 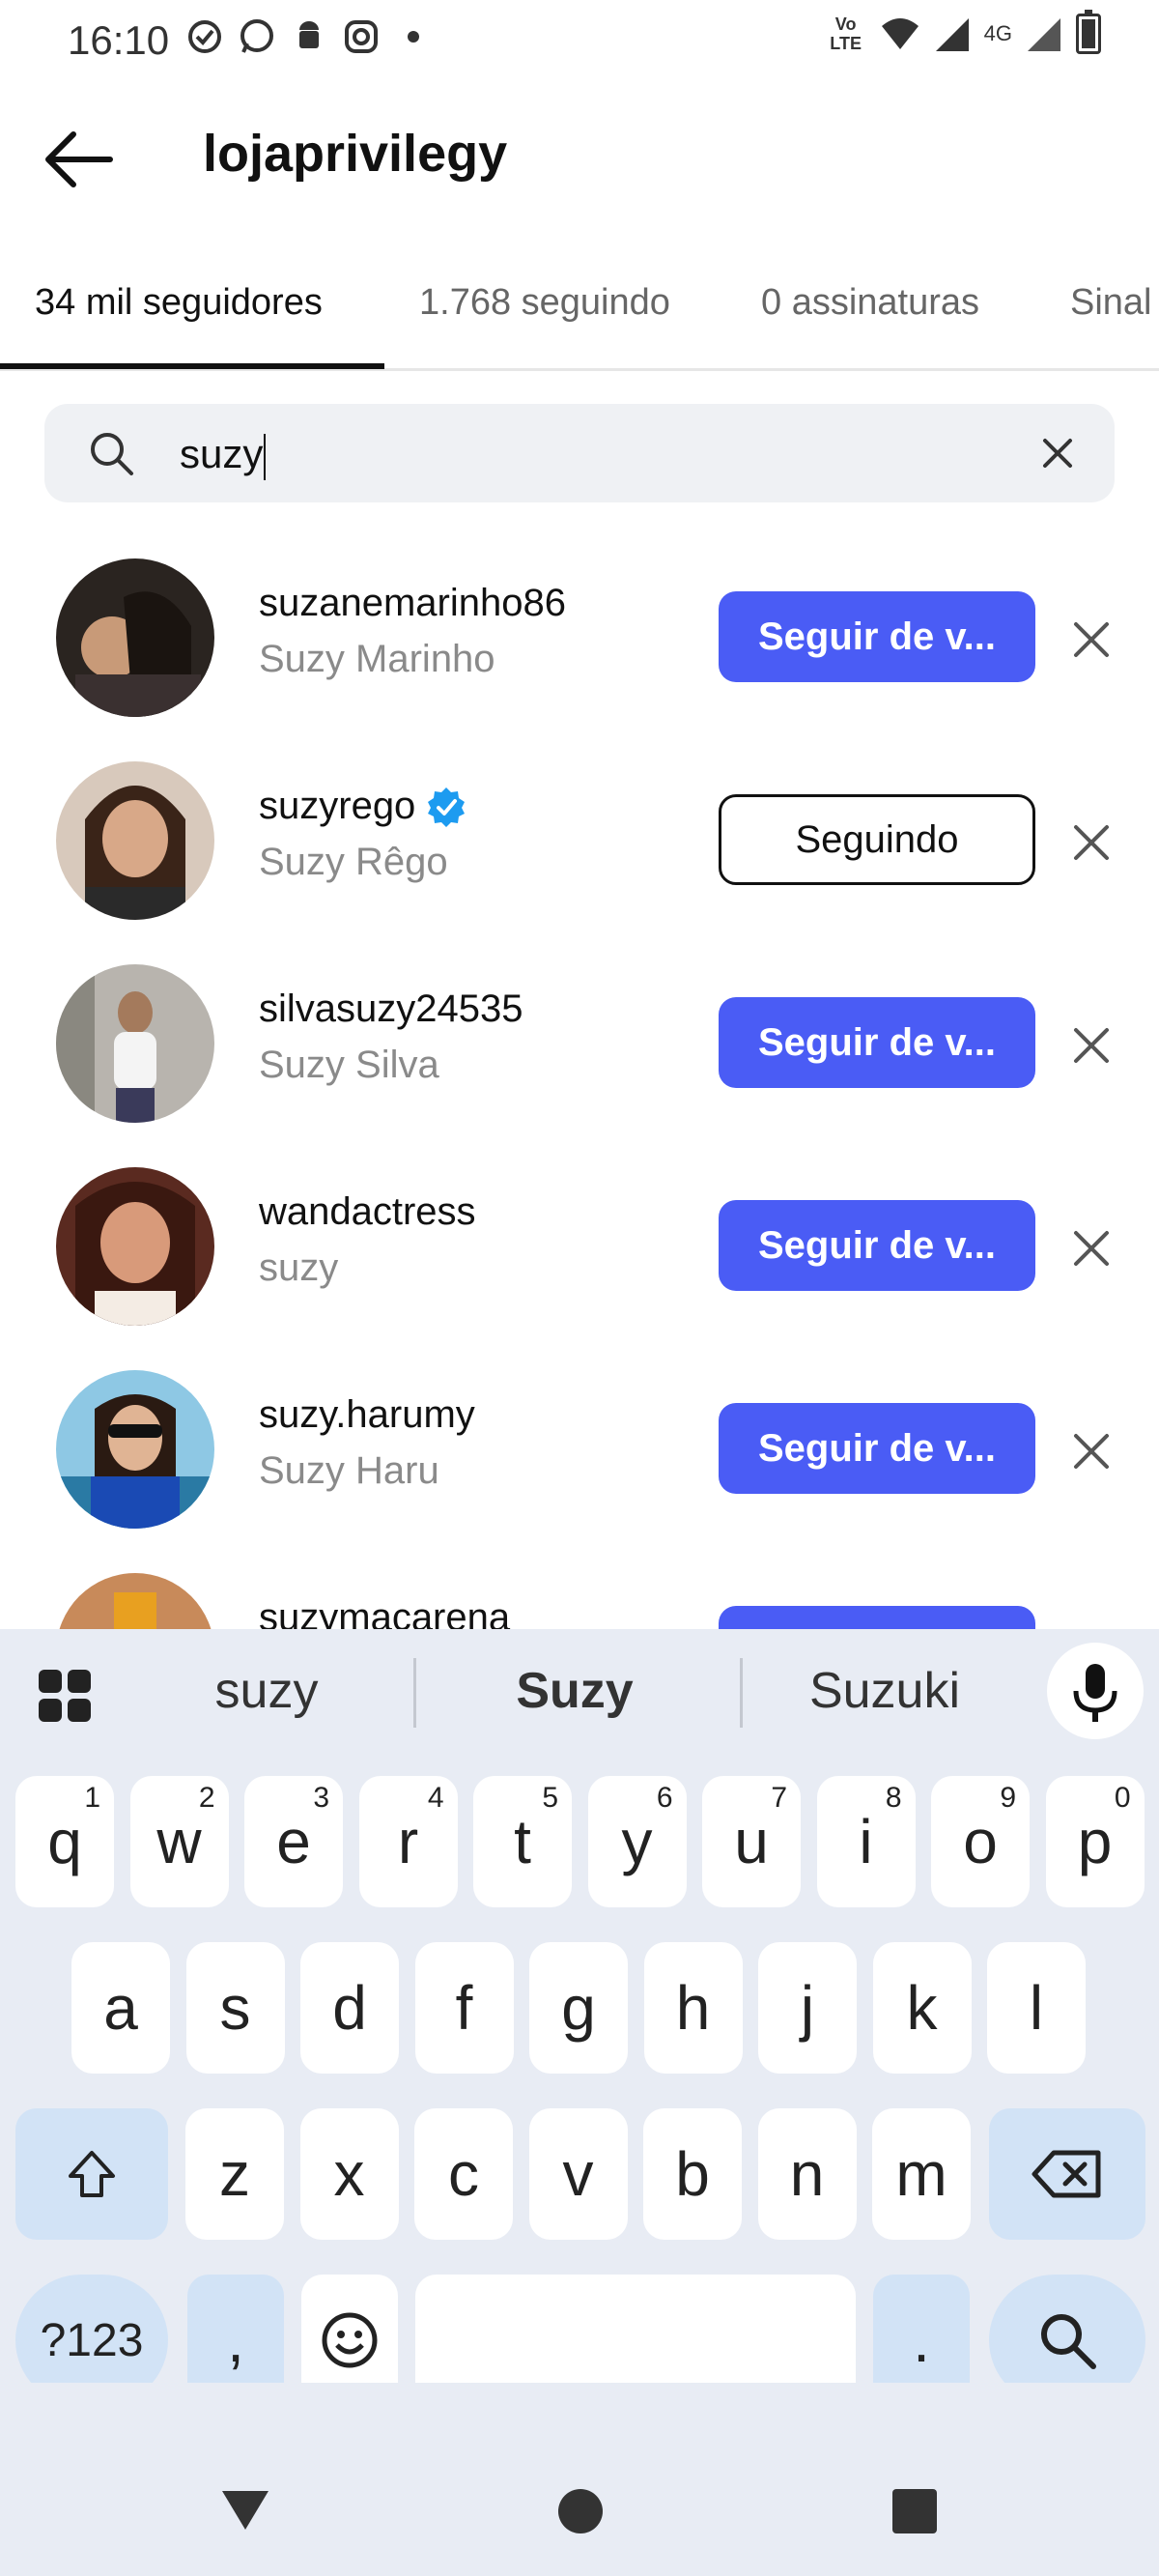 I want to click on key-label: p, so click(x=1095, y=1842).